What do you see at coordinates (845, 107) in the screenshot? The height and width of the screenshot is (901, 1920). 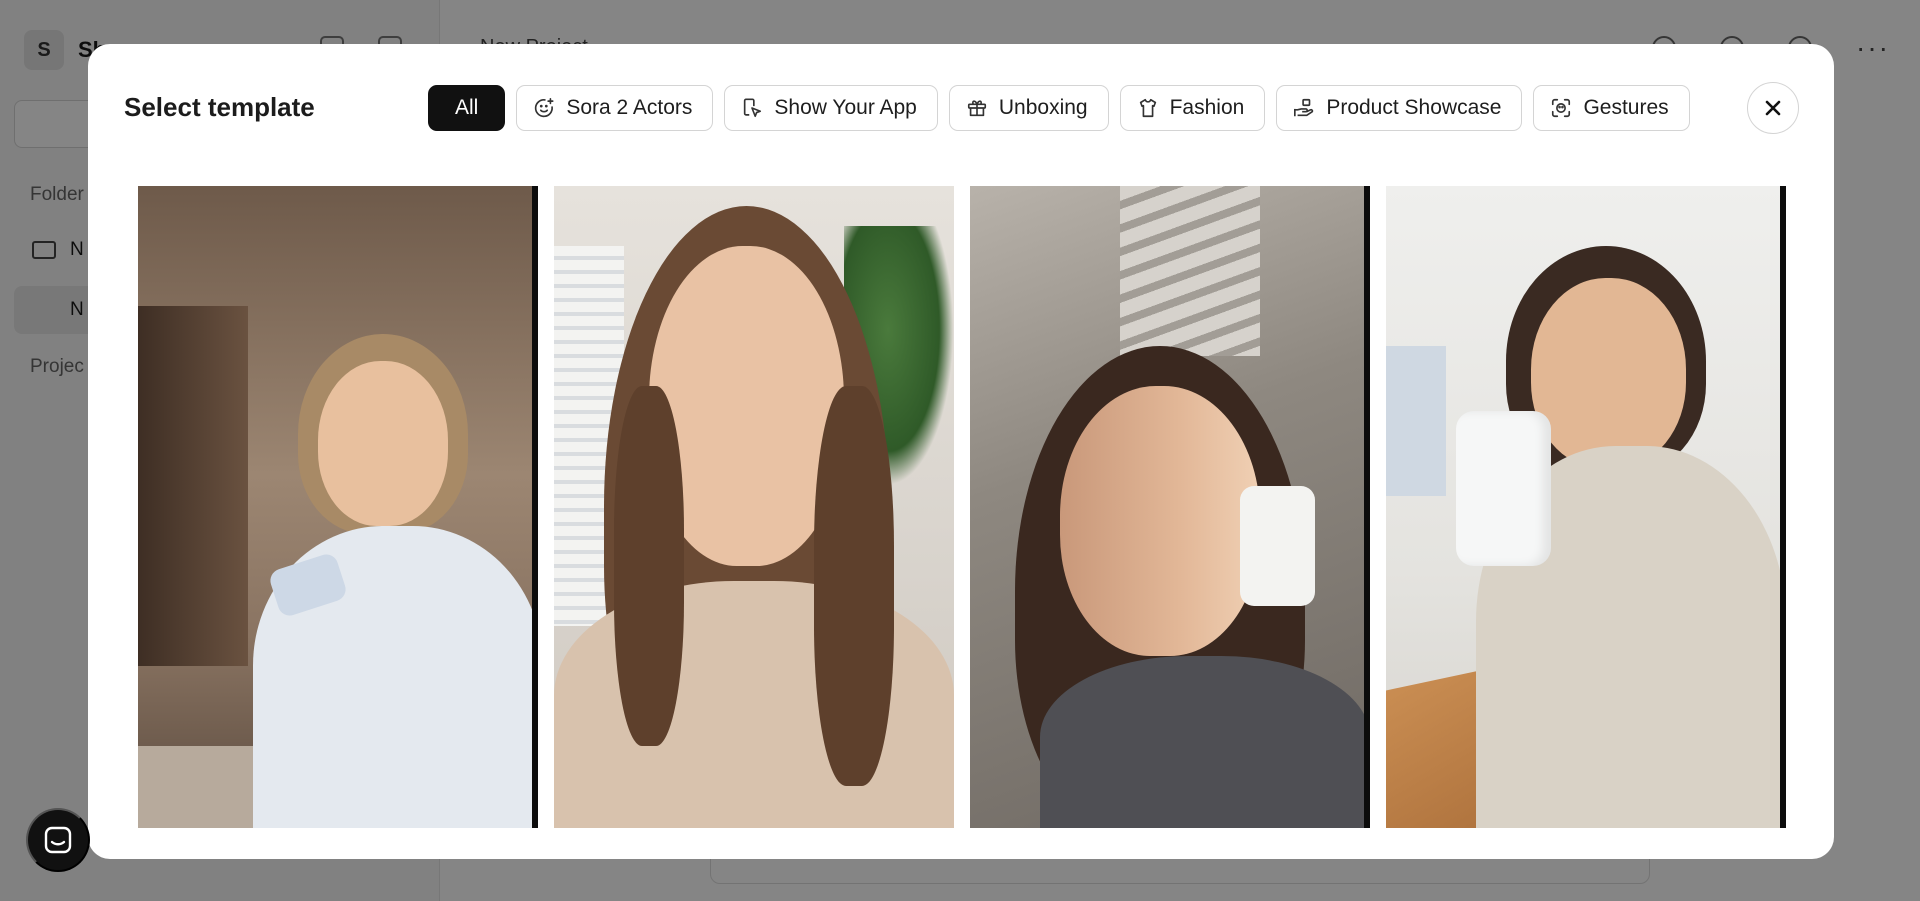 I see `filter-label: Show Your App` at bounding box center [845, 107].